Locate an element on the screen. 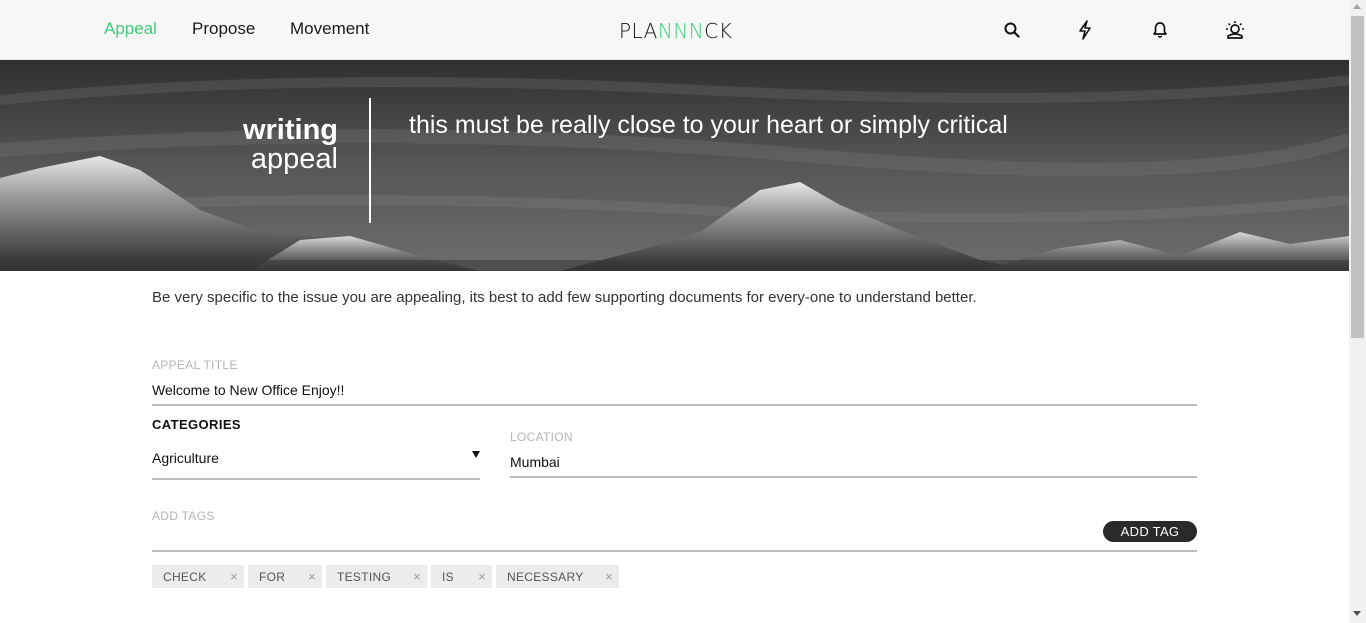 The image size is (1366, 623). tag-chip: TESTING × is located at coordinates (376, 576).